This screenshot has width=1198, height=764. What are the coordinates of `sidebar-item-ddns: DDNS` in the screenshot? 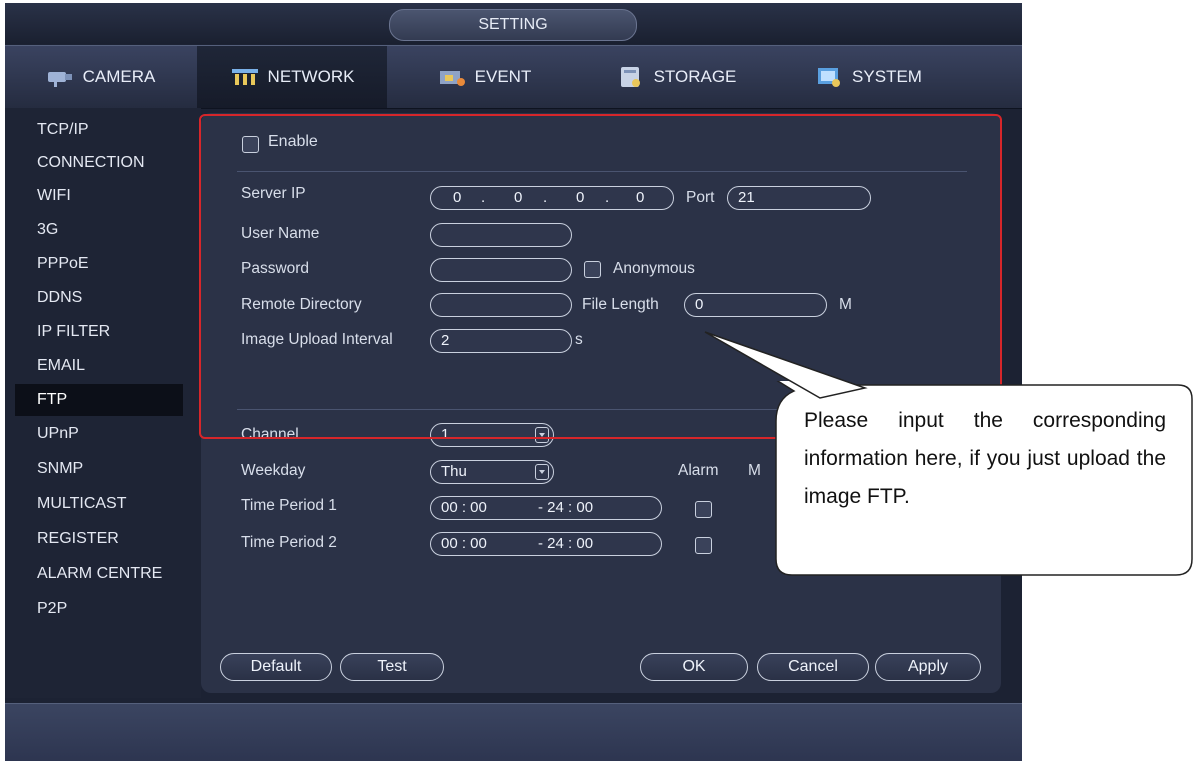 It's located at (99, 298).